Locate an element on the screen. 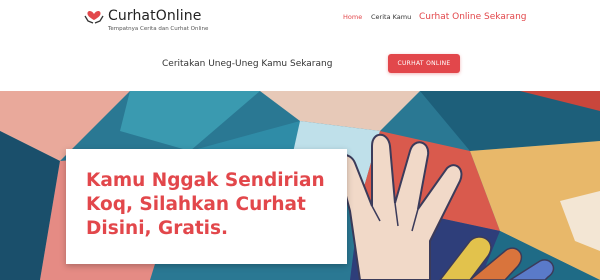  banner-text: Ceritakan Uneg-Uneg Kamu Sekarang is located at coordinates (247, 64).